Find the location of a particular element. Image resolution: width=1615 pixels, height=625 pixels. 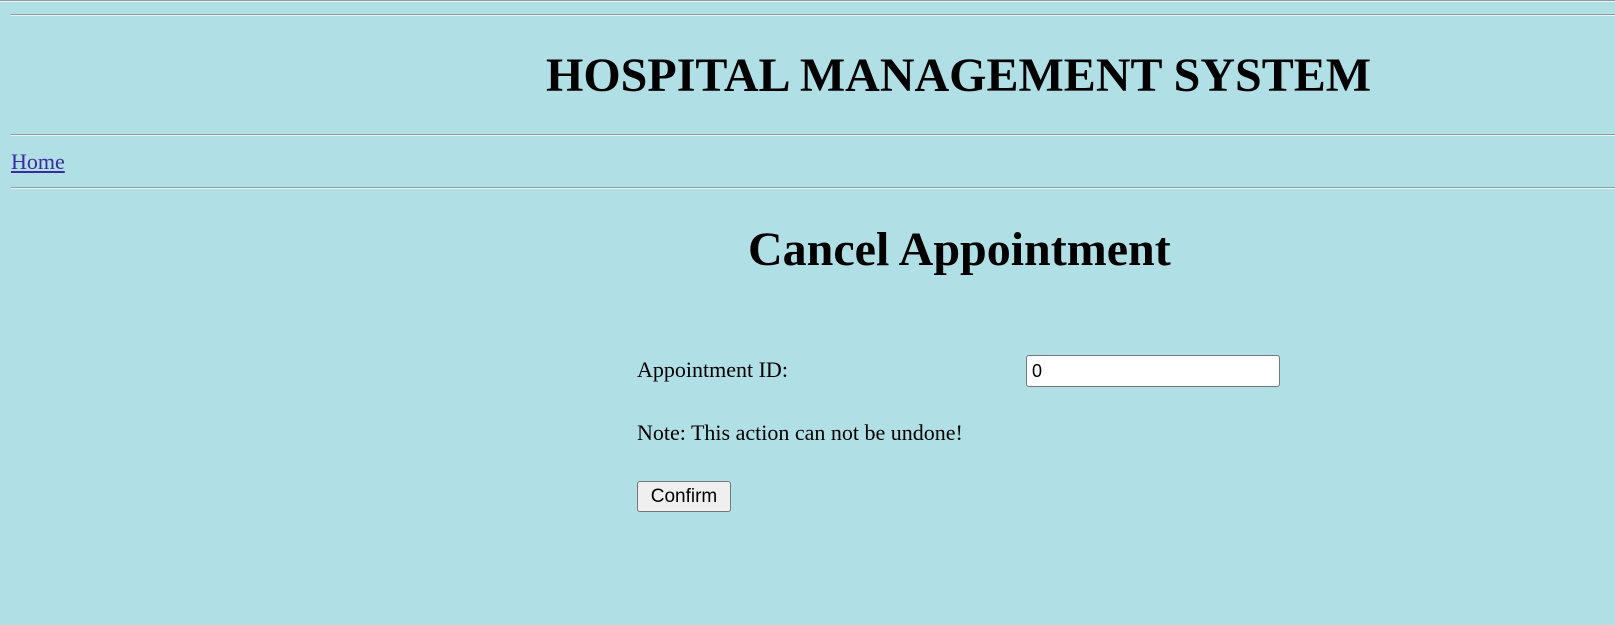

warning-note: Note: This action can not be undone! is located at coordinates (800, 432).